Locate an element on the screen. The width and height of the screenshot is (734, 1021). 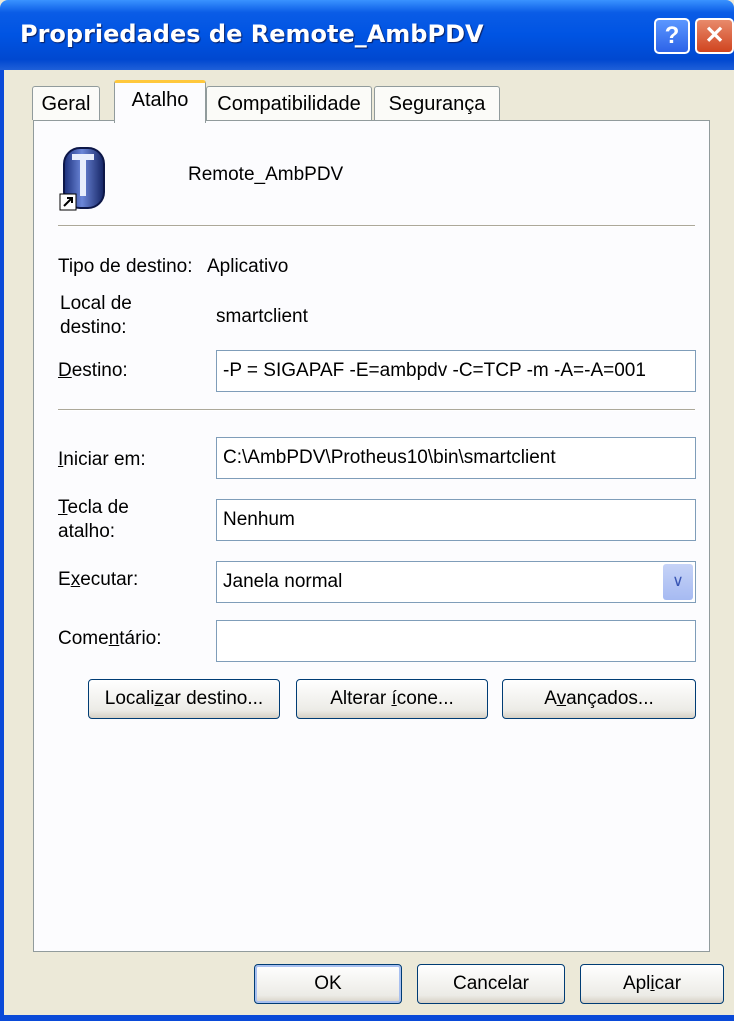
chevron-down-icon: ∨ is located at coordinates (678, 582).